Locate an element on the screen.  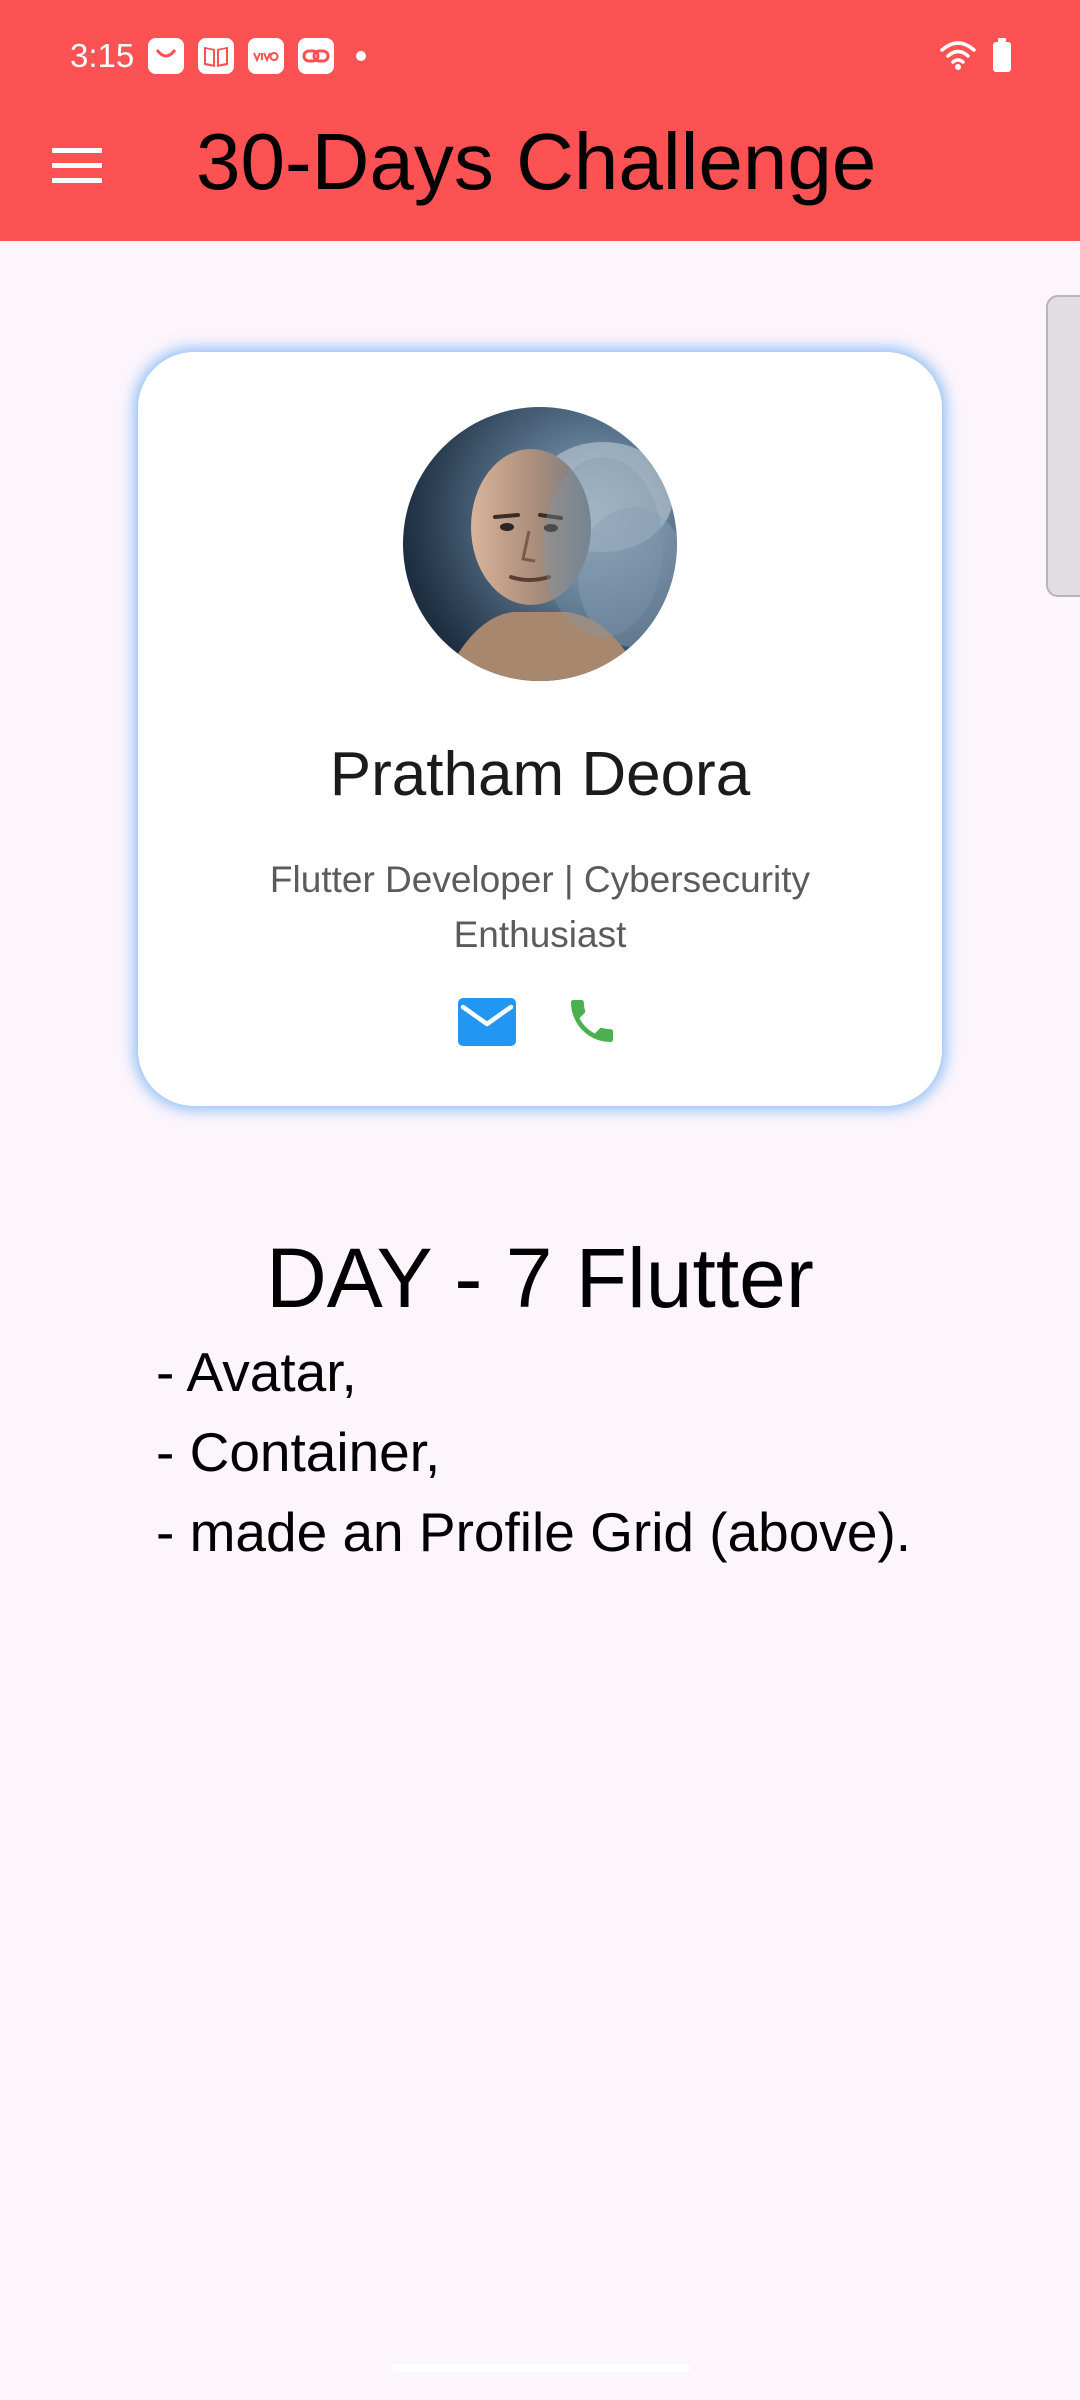
app-title: 30-Days Challenge is located at coordinates (536, 161).